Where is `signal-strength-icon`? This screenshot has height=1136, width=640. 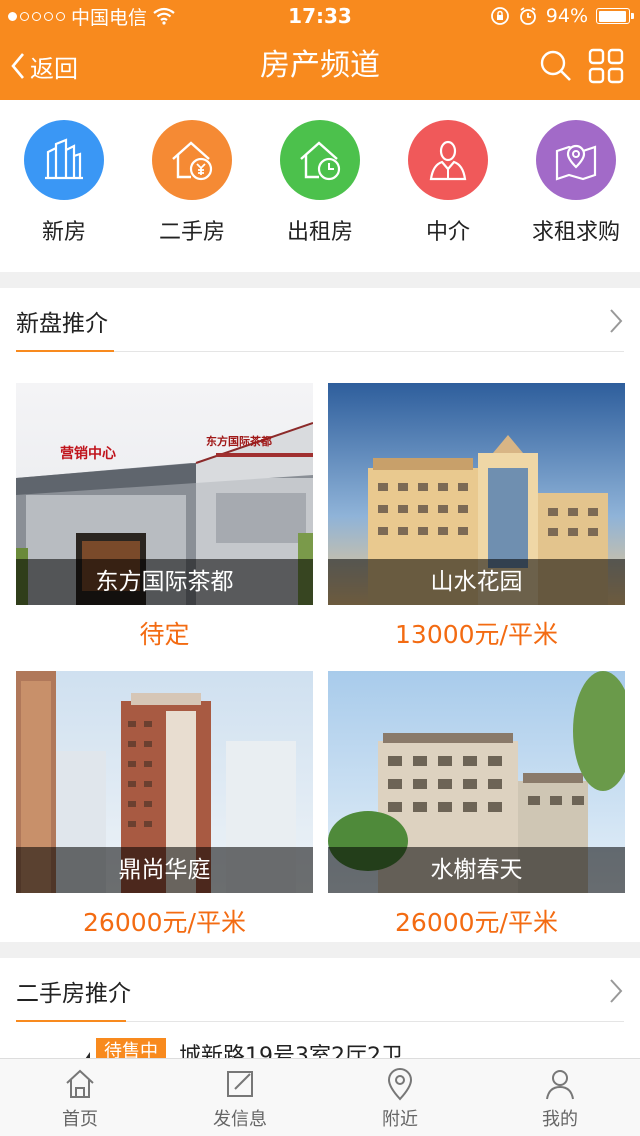
signal-strength-icon is located at coordinates (36, 16).